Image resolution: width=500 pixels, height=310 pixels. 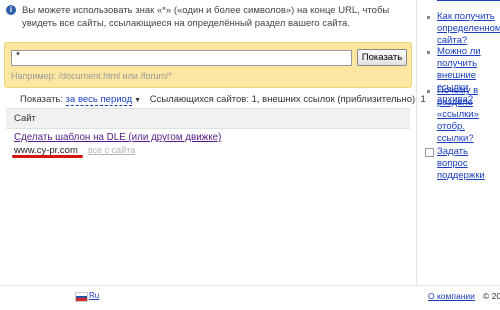 What do you see at coordinates (468, 0) in the screenshot?
I see `sidebar-top-rule` at bounding box center [468, 0].